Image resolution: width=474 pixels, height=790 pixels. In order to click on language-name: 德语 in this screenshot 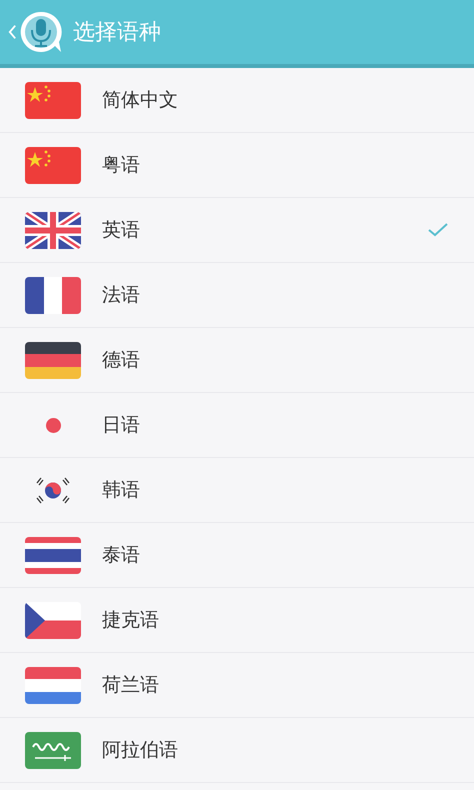, I will do `click(121, 360)`.